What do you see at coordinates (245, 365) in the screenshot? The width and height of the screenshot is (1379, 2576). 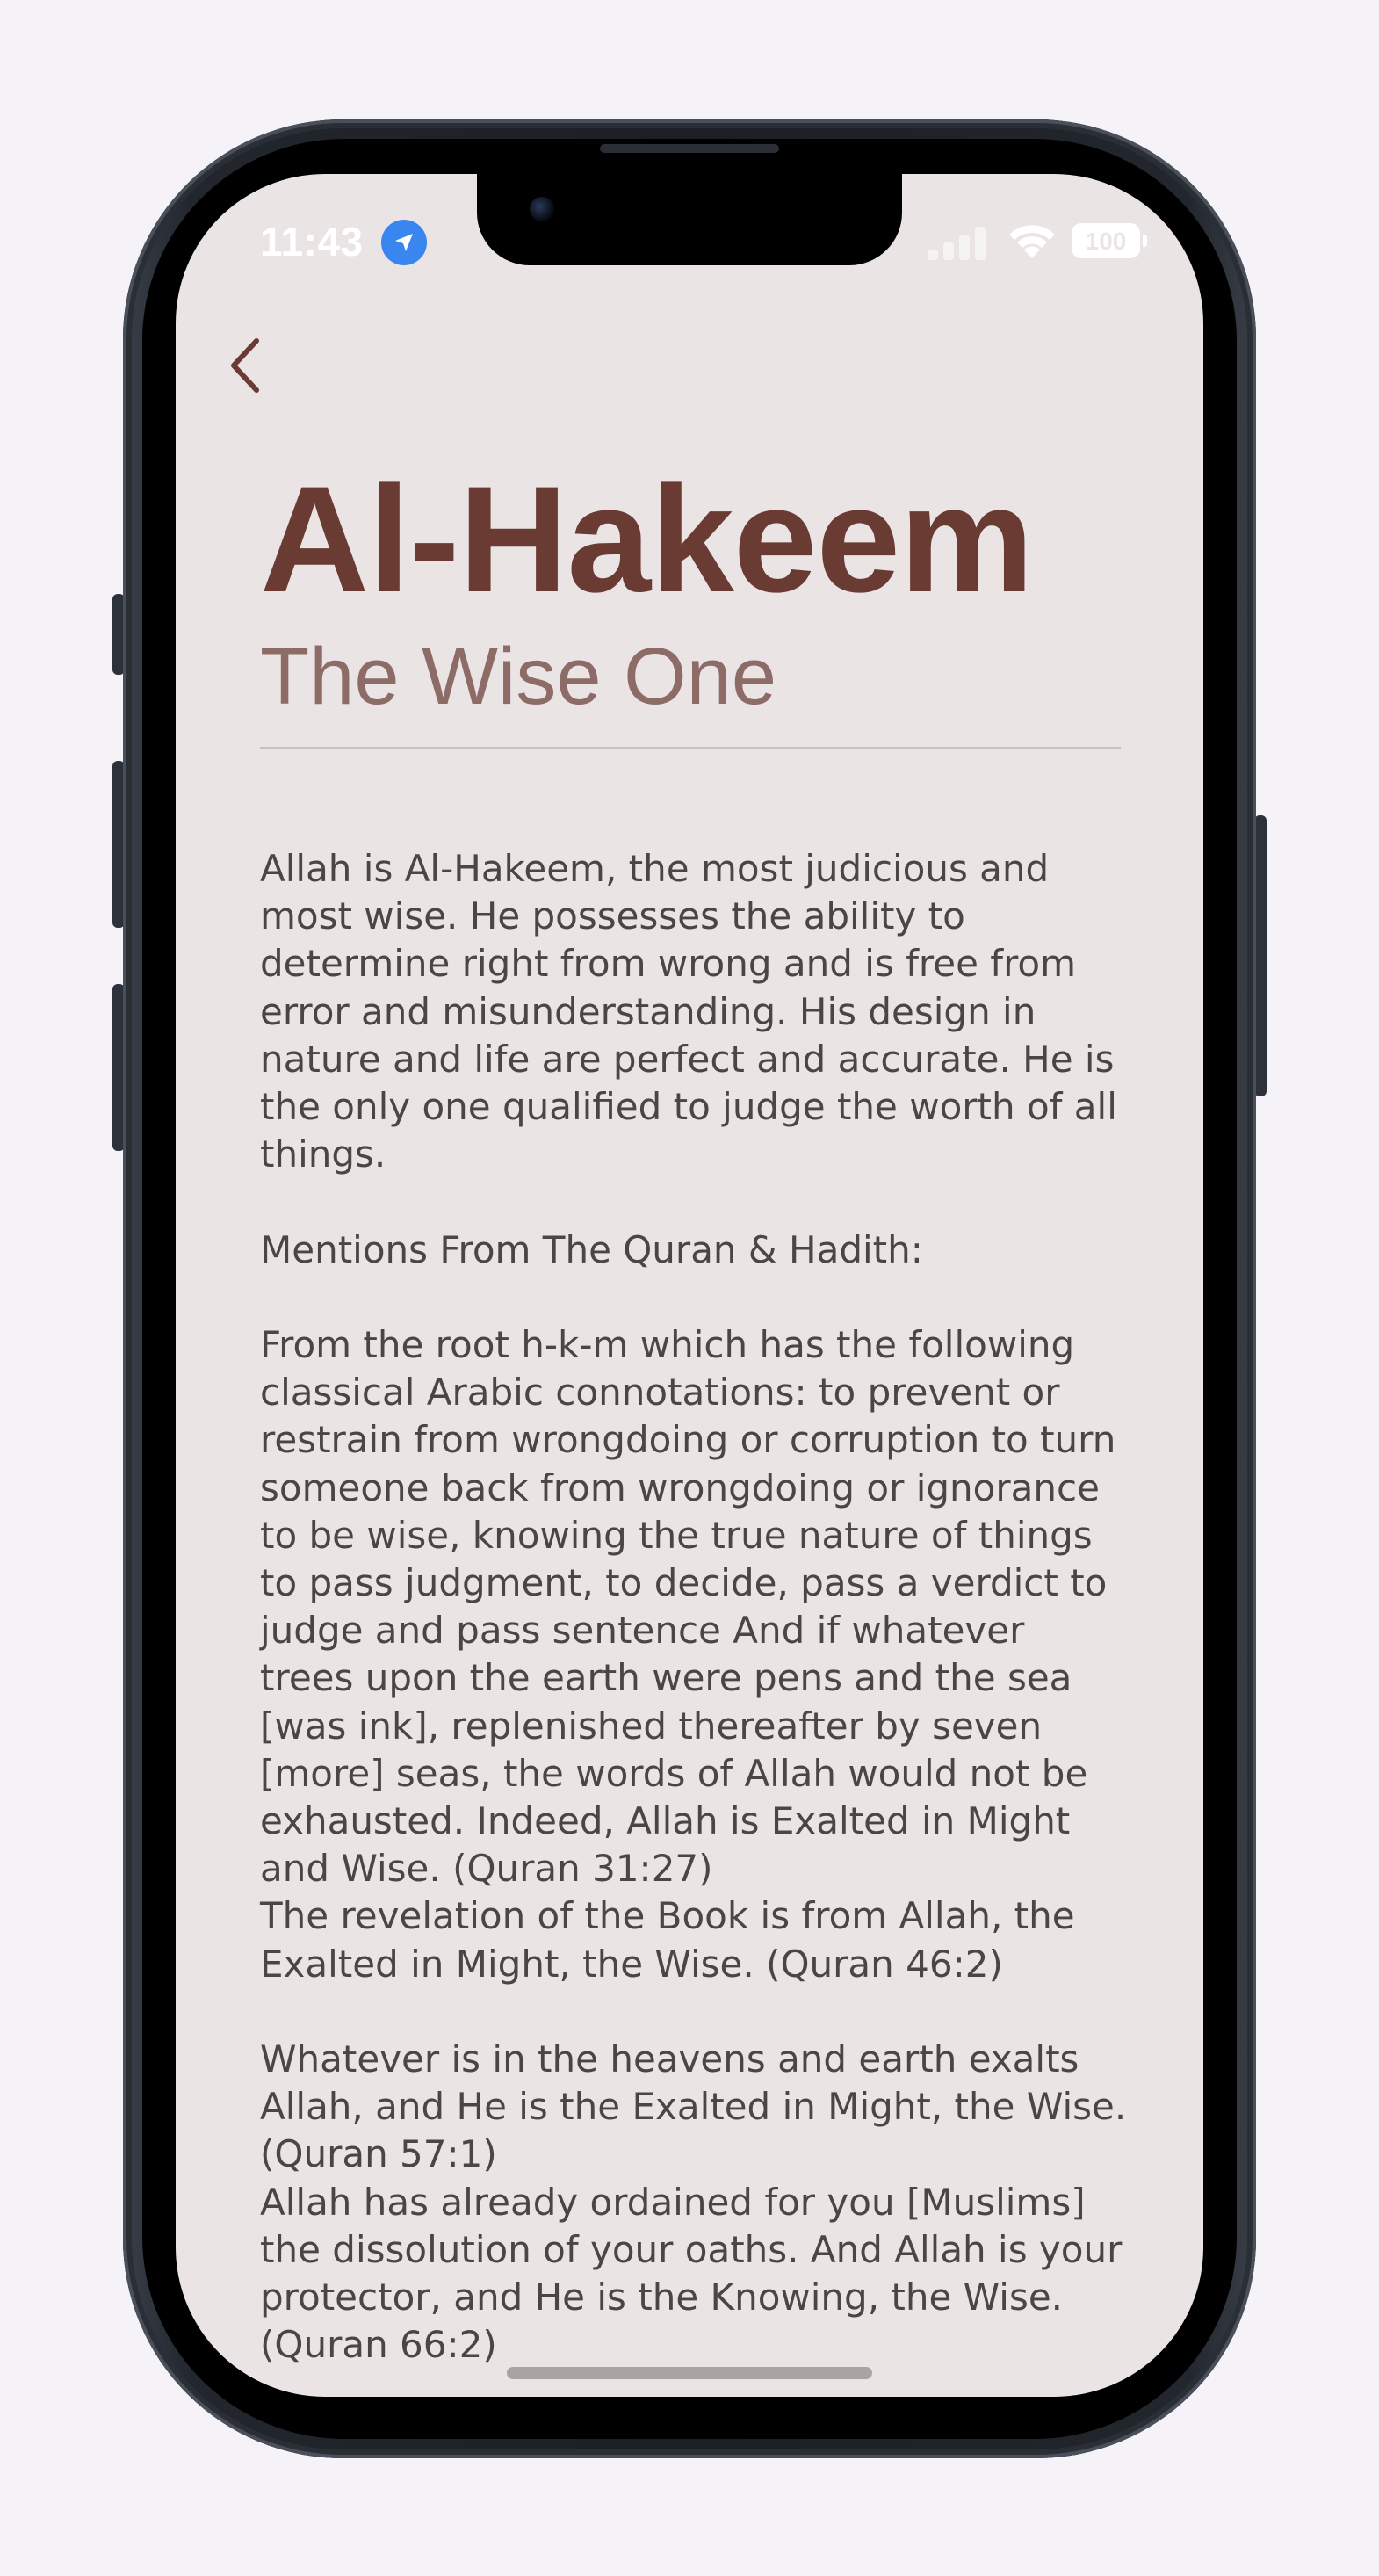 I see `chevron-left-icon` at bounding box center [245, 365].